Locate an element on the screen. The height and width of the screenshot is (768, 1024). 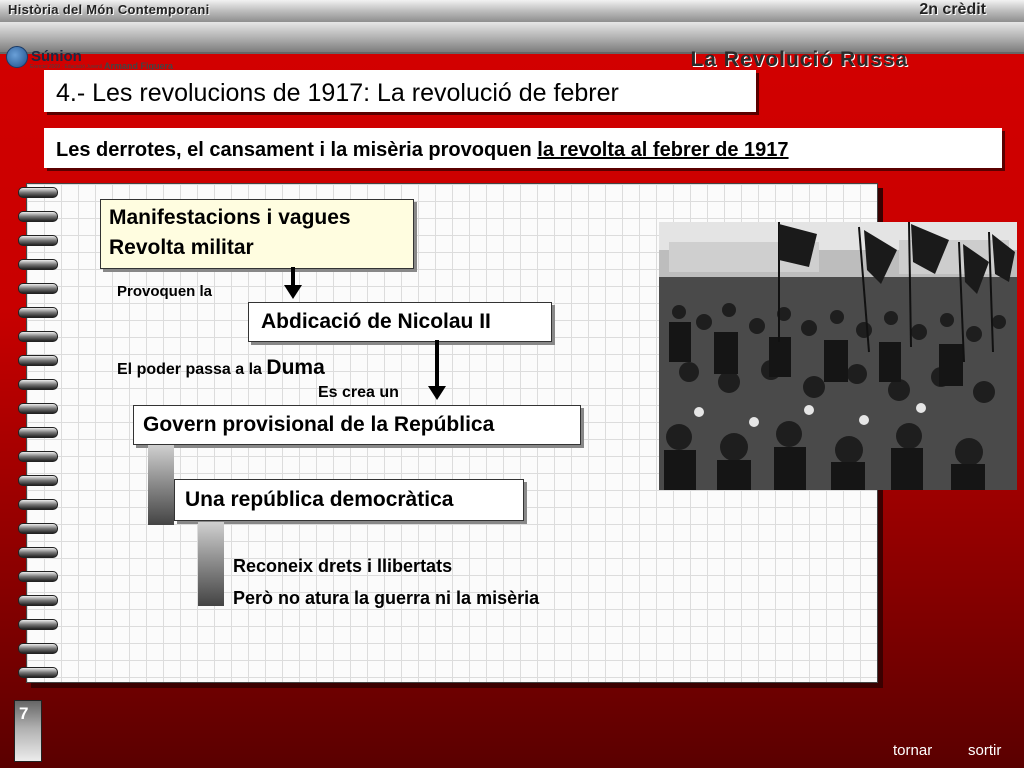
republic-box: Una república democràtica is located at coordinates (349, 500).